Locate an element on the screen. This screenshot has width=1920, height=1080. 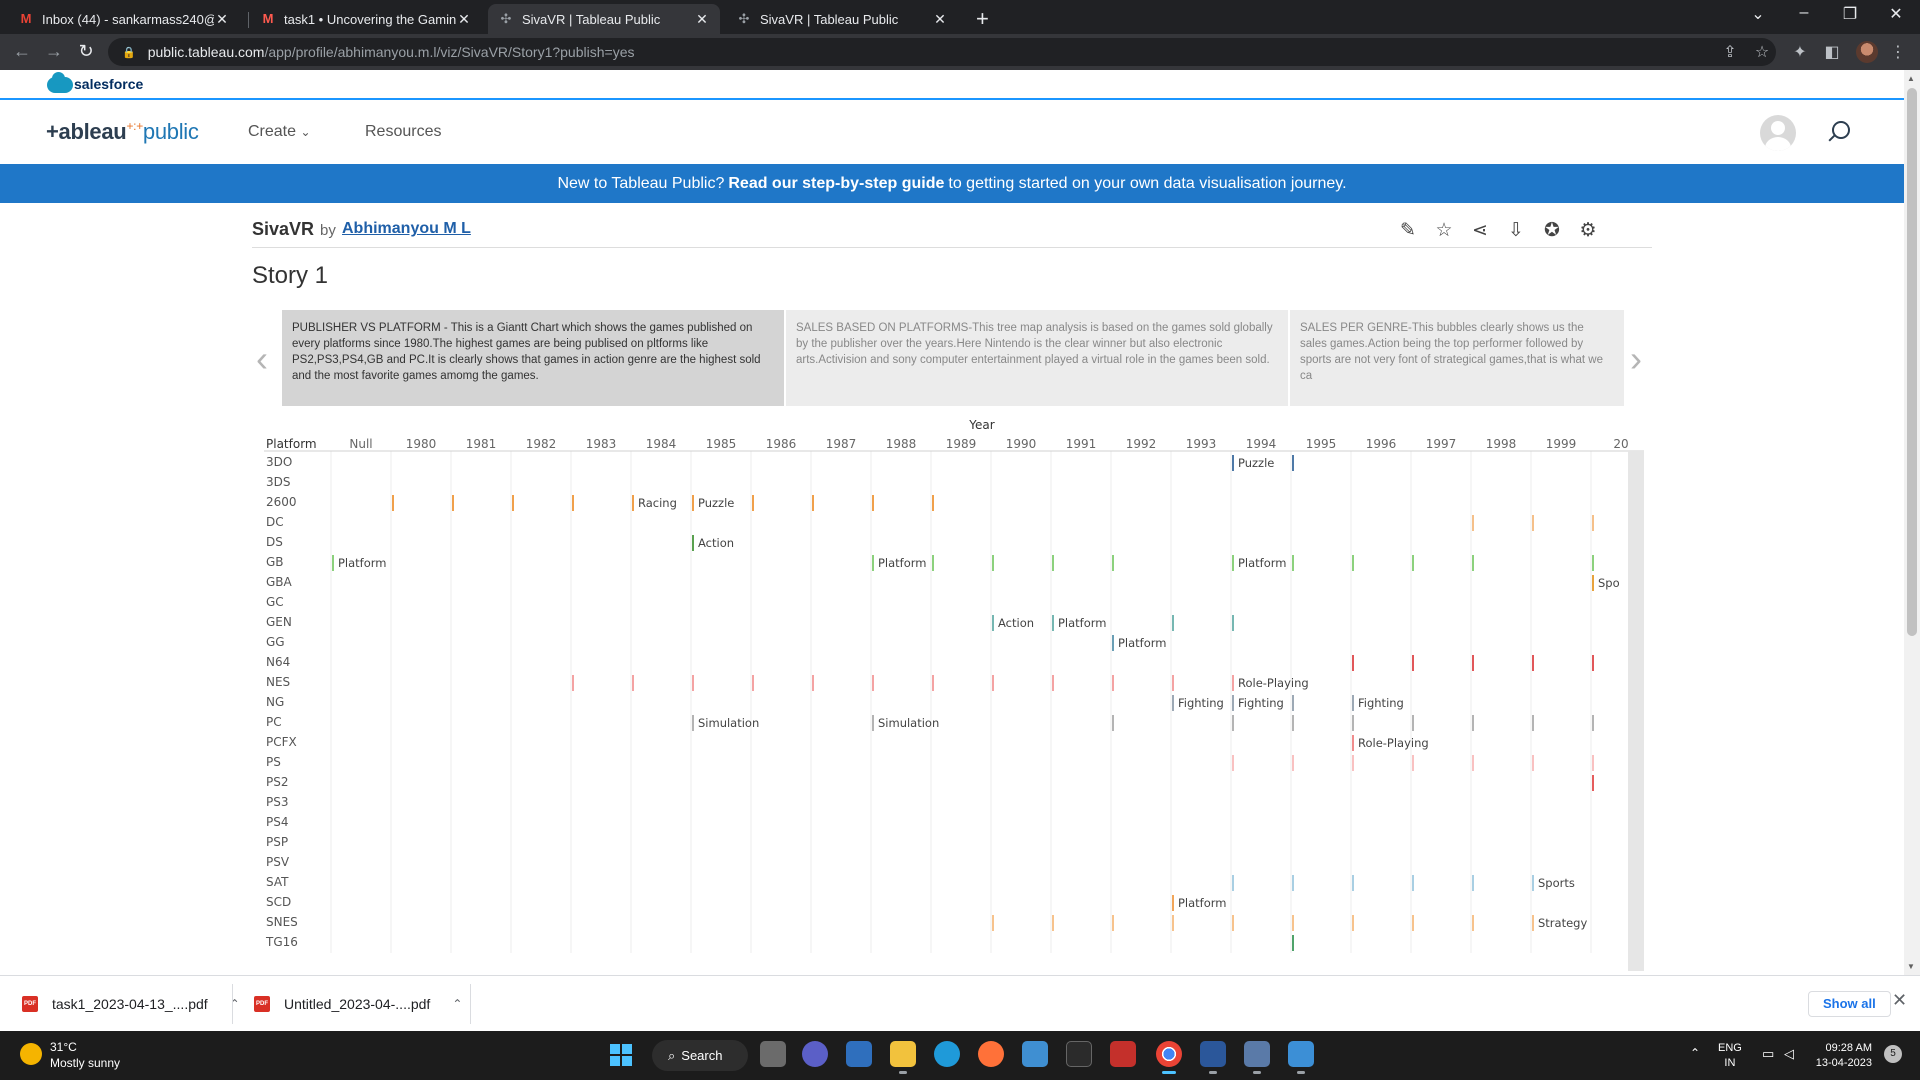
chevron-left-icon: ‹ is located at coordinates (262, 359).